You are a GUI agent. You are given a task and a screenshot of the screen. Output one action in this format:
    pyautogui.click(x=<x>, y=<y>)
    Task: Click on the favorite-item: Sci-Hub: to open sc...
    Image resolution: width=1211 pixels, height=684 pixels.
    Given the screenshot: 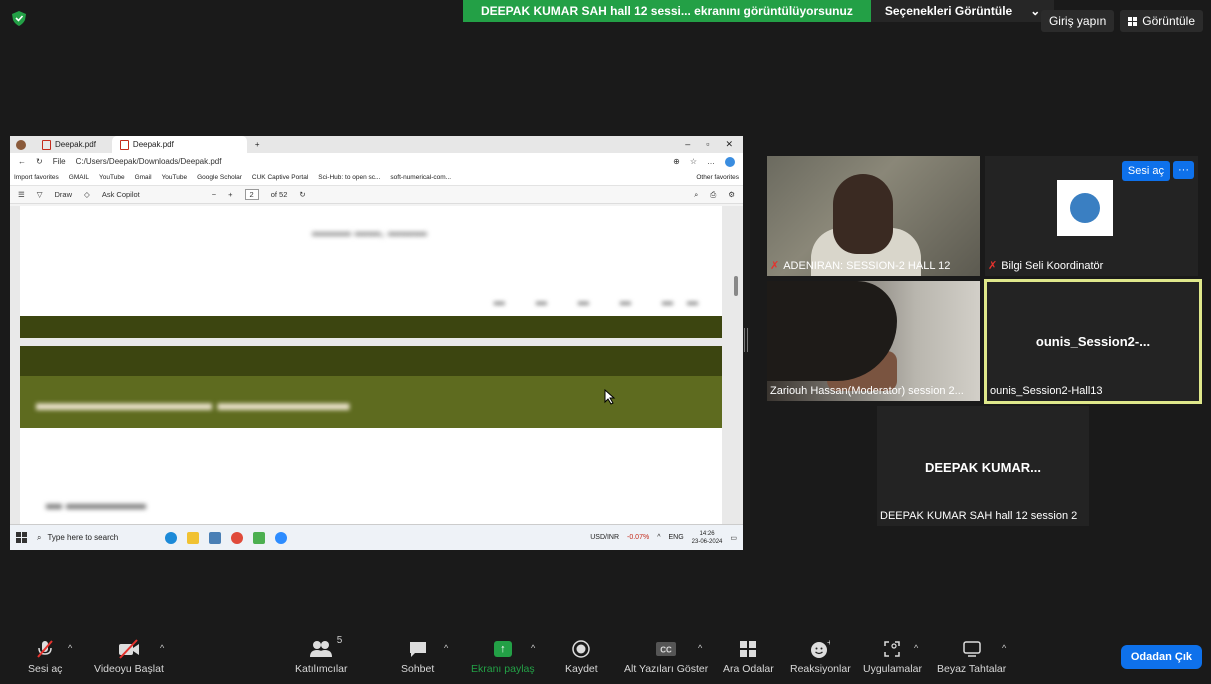 What is the action you would take?
    pyautogui.click(x=349, y=177)
    